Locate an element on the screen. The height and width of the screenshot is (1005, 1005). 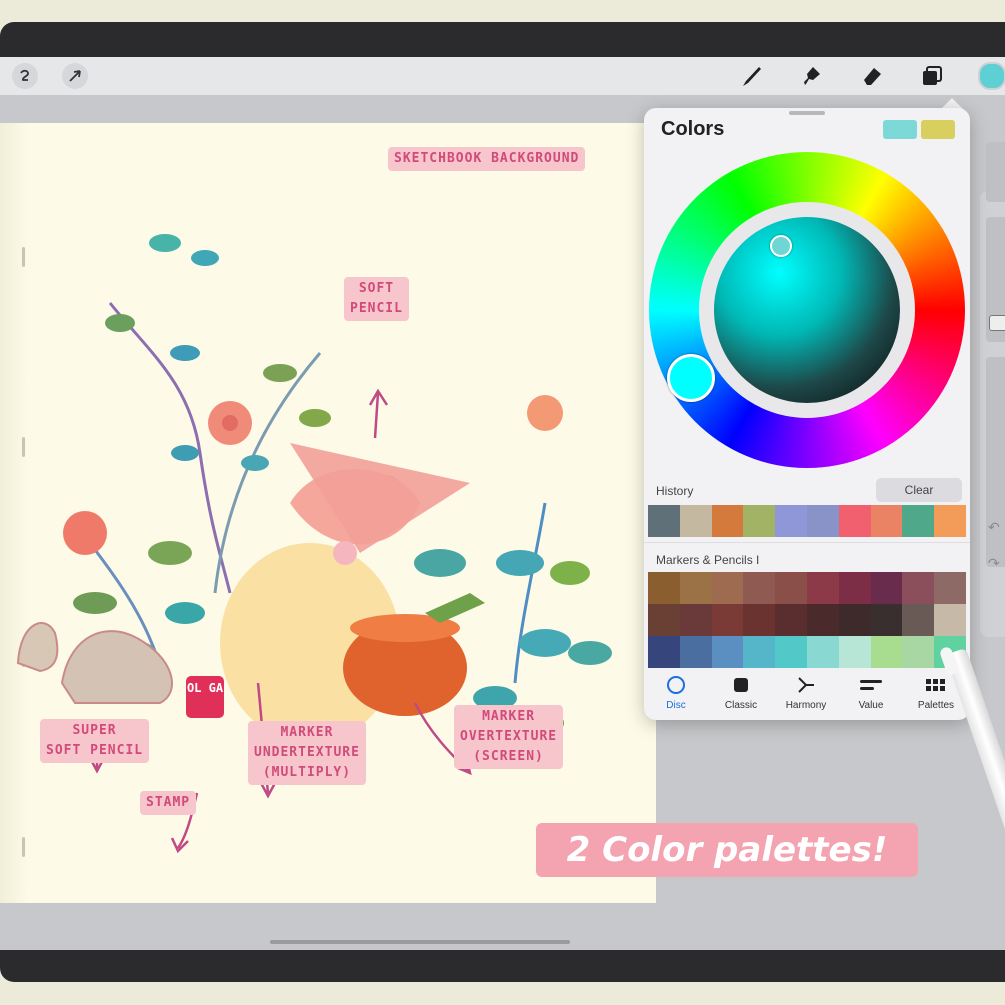
tab-value: Value is located at coordinates (871, 695).